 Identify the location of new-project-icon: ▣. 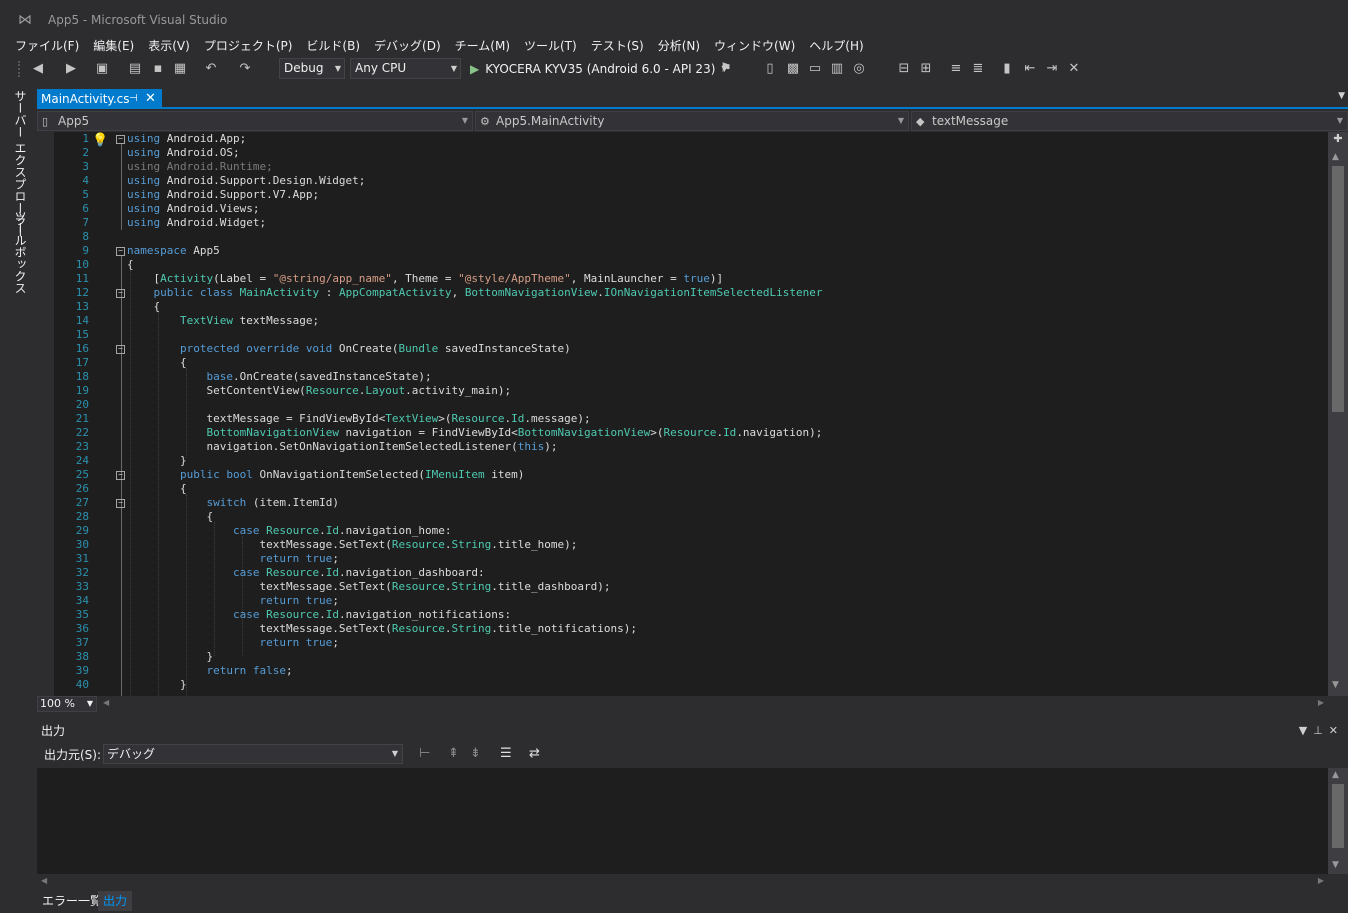
(102, 69).